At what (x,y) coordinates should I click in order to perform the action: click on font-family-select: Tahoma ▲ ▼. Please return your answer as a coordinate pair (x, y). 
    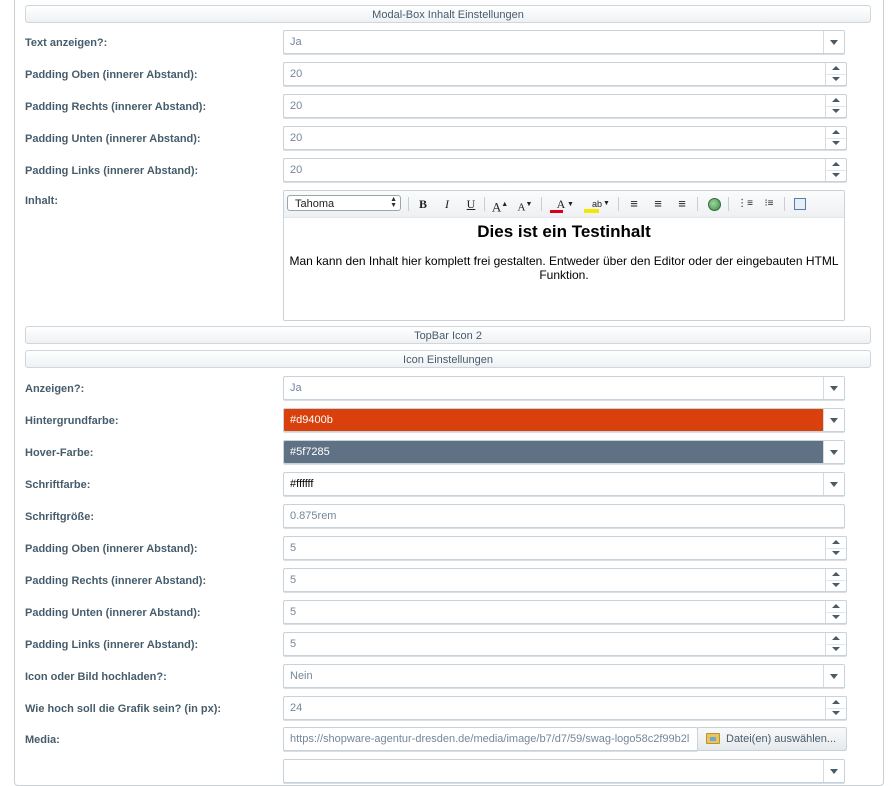
    Looking at the image, I should click on (344, 203).